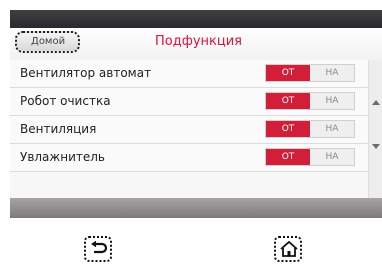  Describe the element at coordinates (58, 129) in the screenshot. I see `setting-label: Вентиляция` at that location.